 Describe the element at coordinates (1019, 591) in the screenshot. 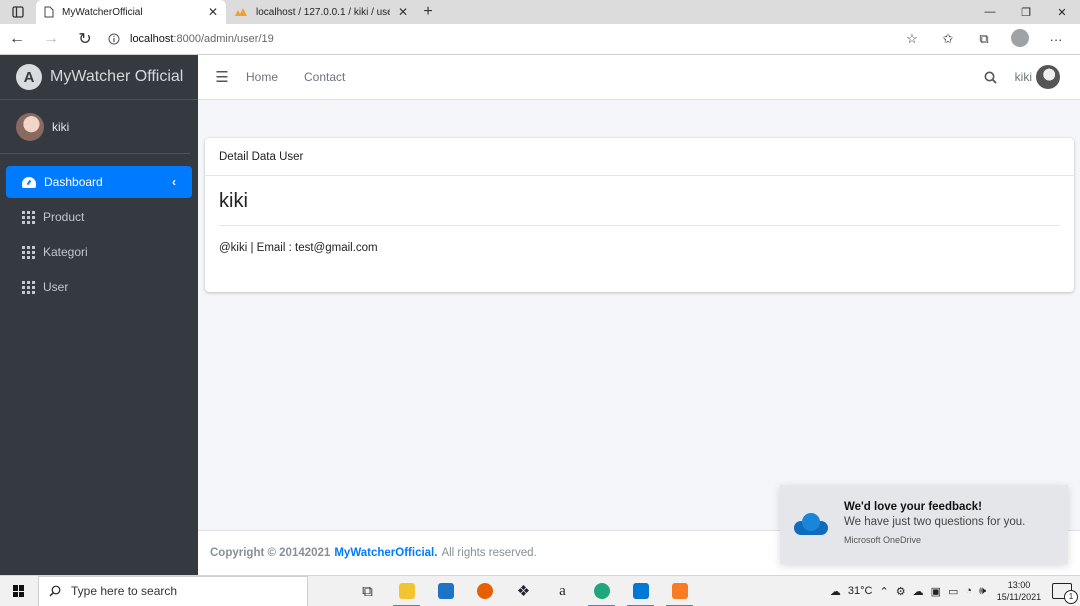

I see `clock: 13:00 15/11/2021` at that location.